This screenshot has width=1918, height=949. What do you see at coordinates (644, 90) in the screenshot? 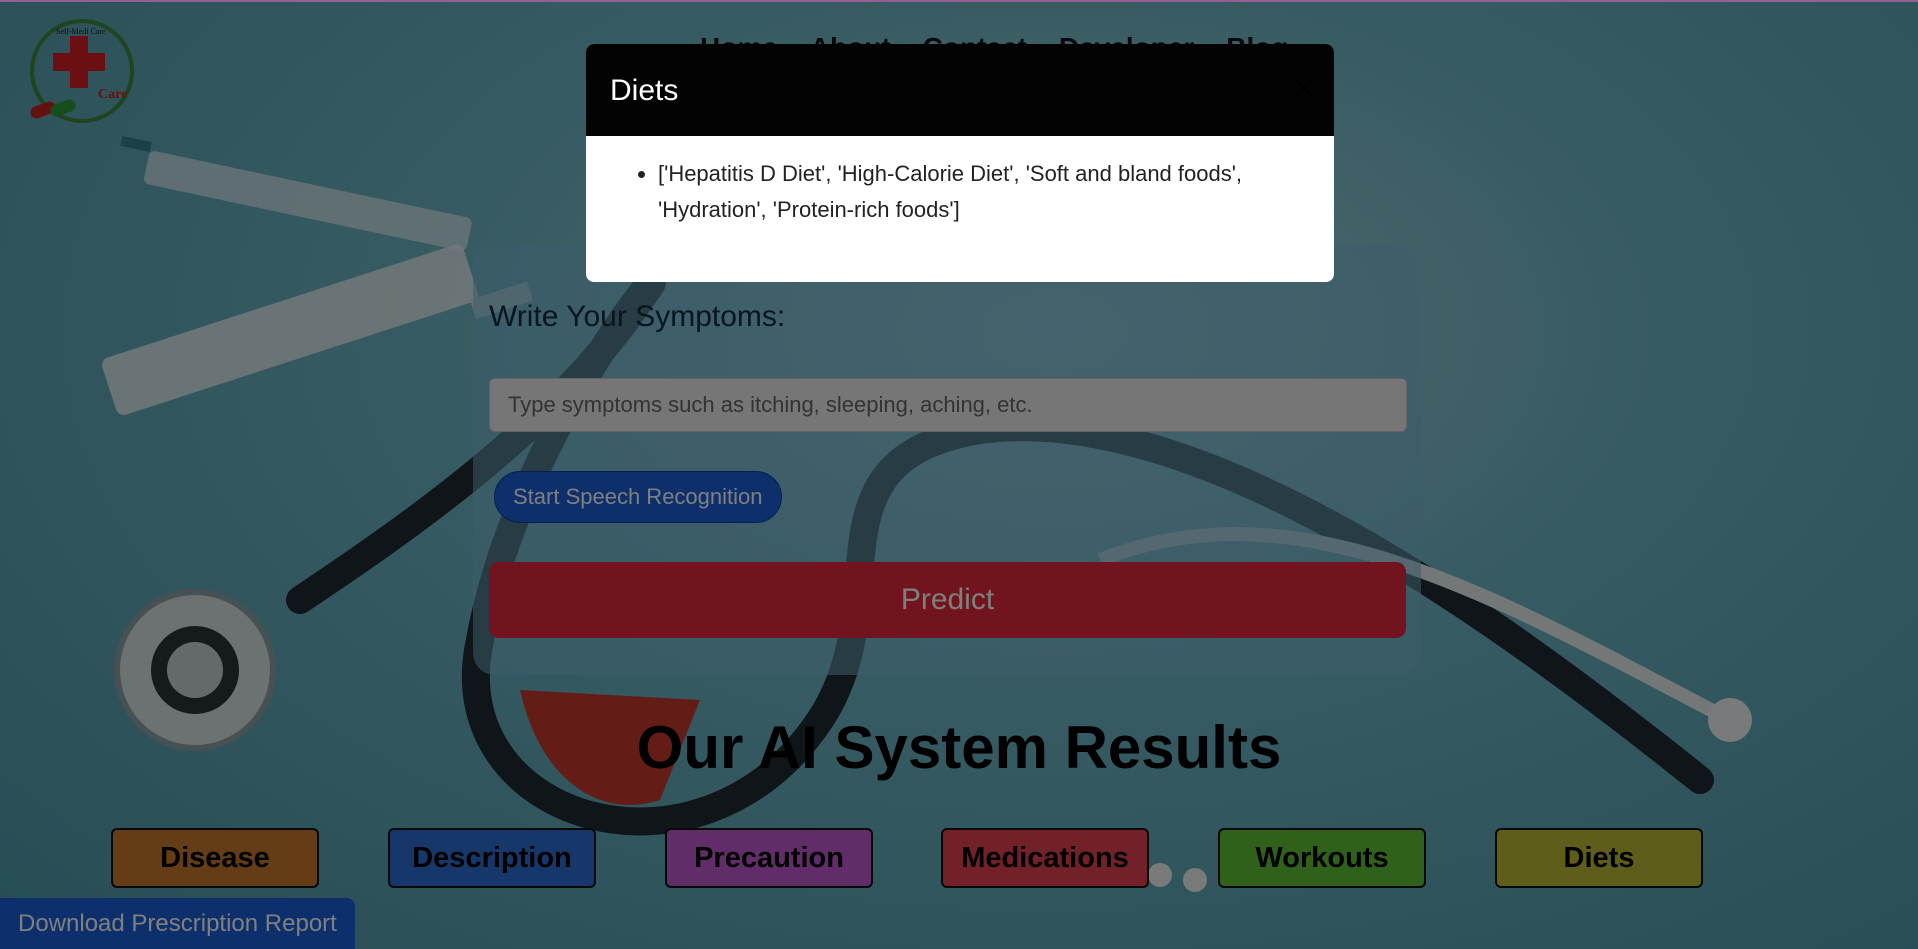
I see `modal-title: Diets` at bounding box center [644, 90].